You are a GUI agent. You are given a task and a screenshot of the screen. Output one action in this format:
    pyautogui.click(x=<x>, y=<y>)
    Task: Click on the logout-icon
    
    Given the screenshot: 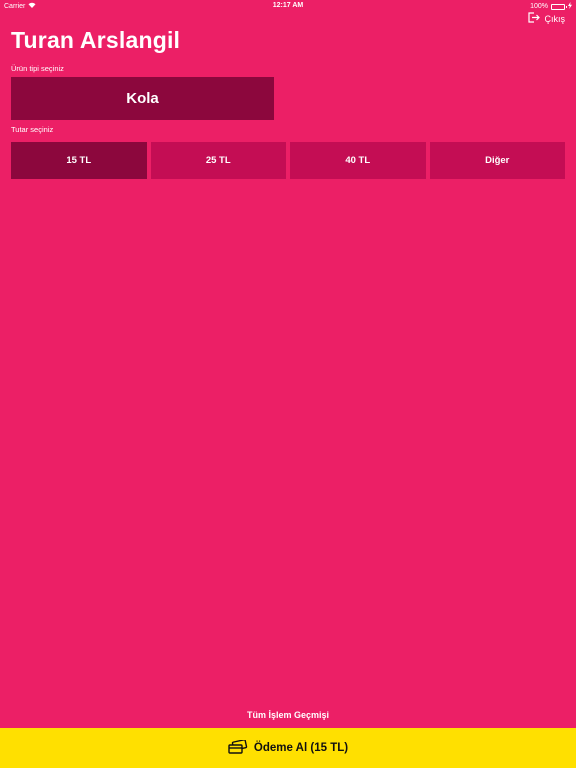 What is the action you would take?
    pyautogui.click(x=534, y=18)
    